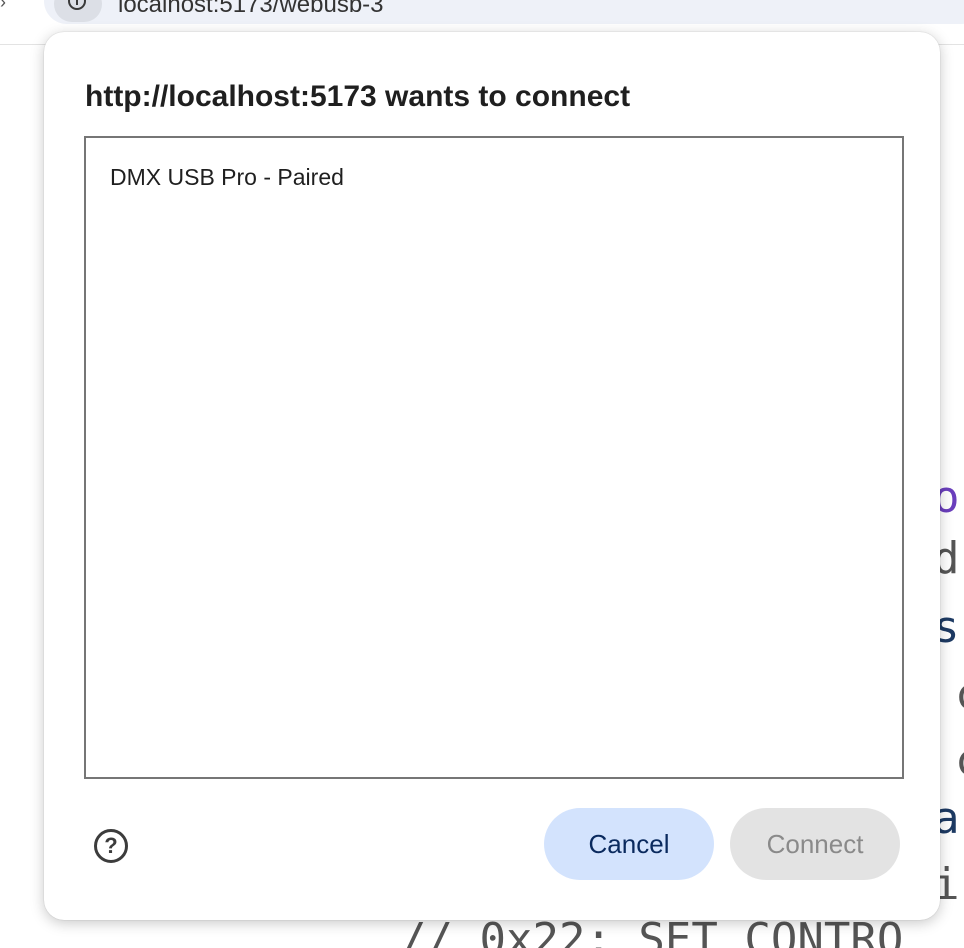 This screenshot has height=948, width=964. I want to click on address-bar: localhost:5173/webusb-3, so click(504, 12).